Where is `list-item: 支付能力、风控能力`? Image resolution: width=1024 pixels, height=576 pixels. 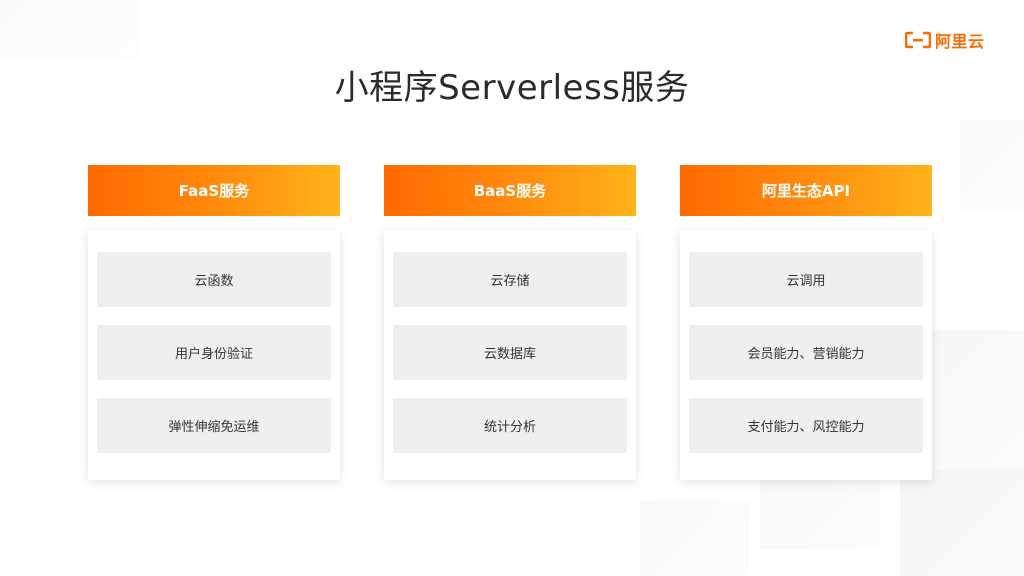
list-item: 支付能力、风控能力 is located at coordinates (806, 425).